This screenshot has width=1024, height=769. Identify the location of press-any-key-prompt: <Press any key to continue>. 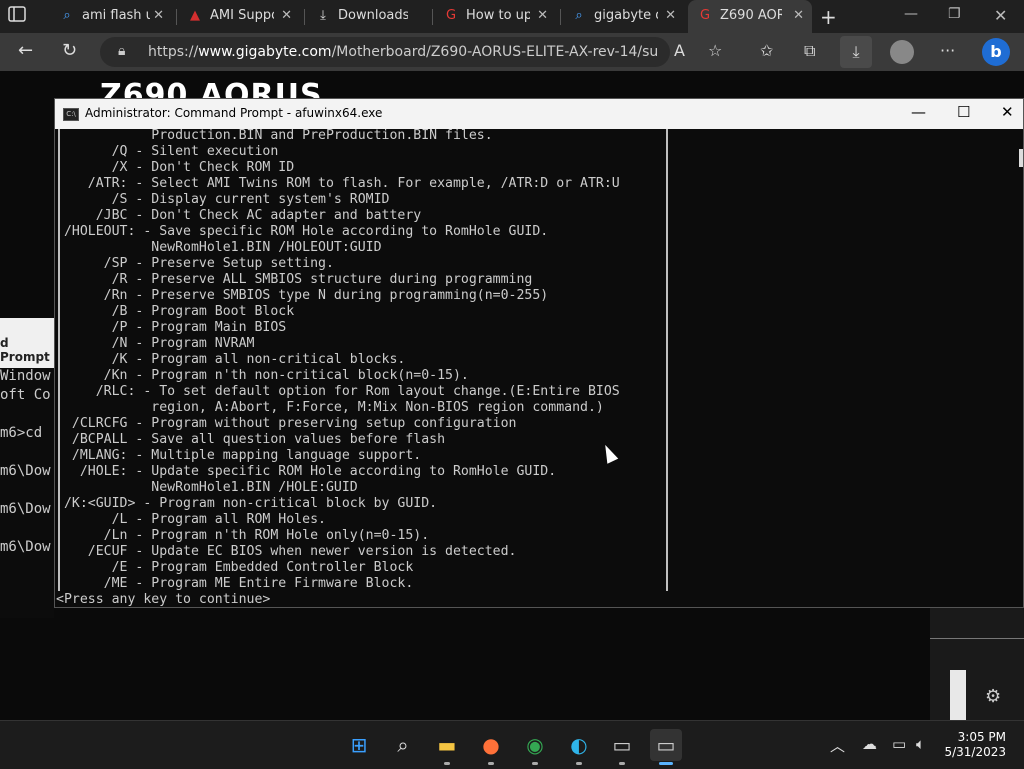
(163, 599).